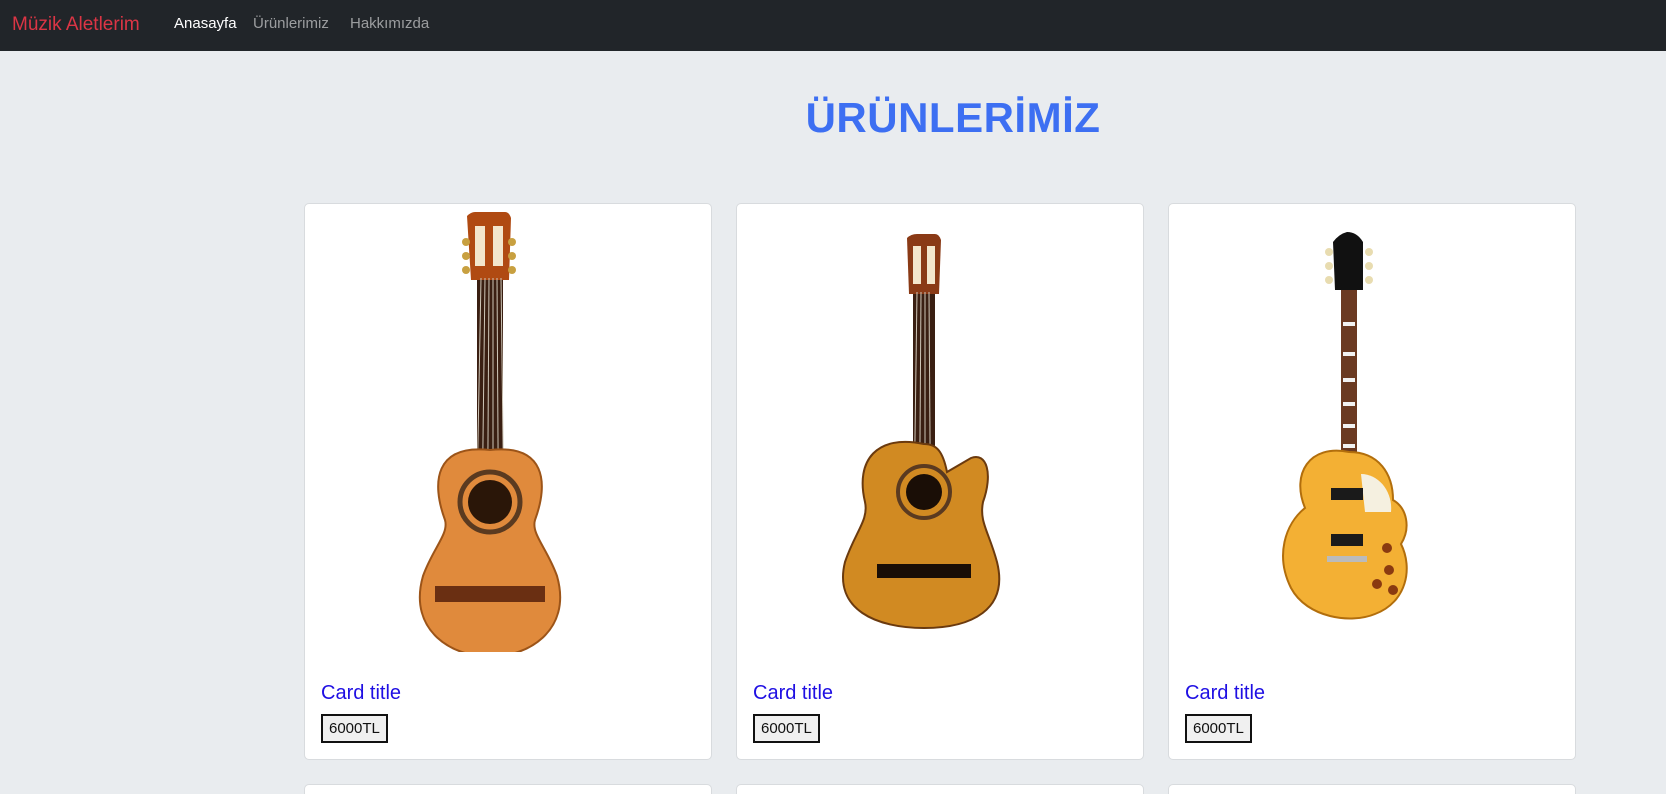 This screenshot has height=794, width=1666. I want to click on classical-guitar-image, so click(508, 432).